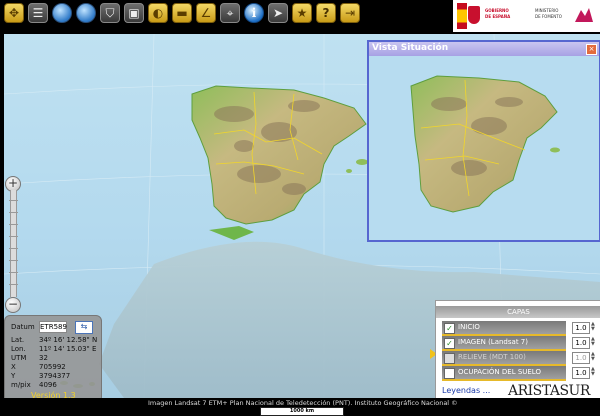  Describe the element at coordinates (52, 367) in the screenshot. I see `x-value: 705992` at that location.